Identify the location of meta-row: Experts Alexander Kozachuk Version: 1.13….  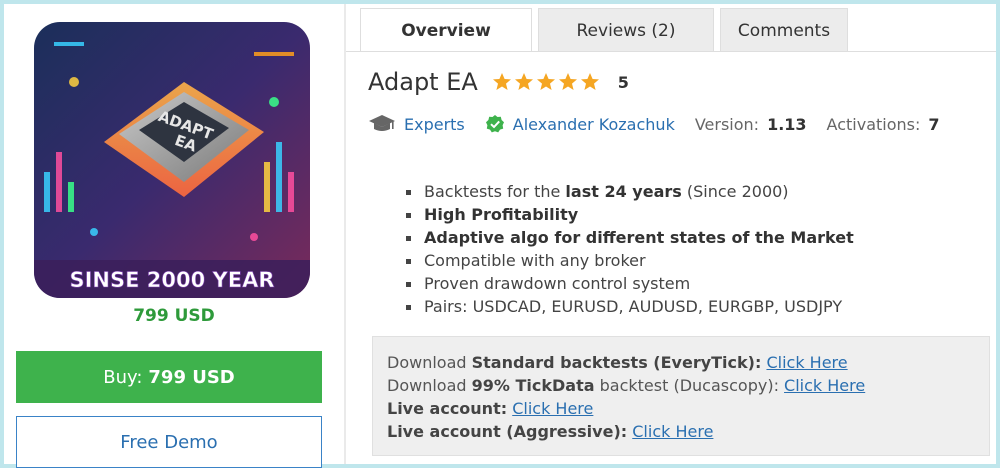
(664, 124).